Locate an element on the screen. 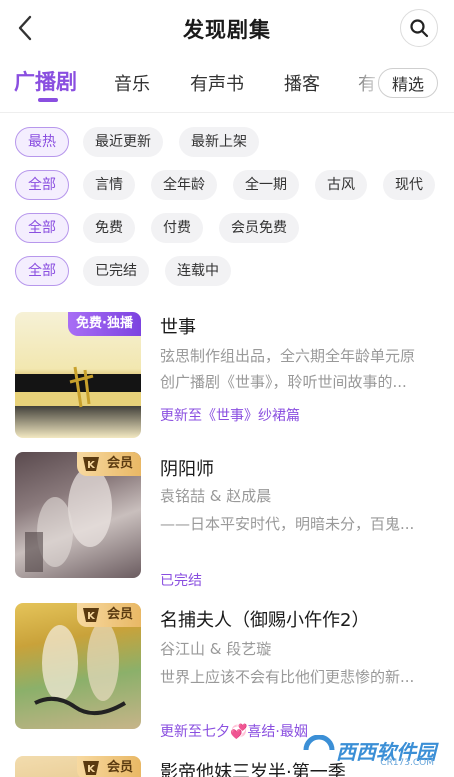  item-status: 更新至《世事》纱裙篇 is located at coordinates (230, 416).